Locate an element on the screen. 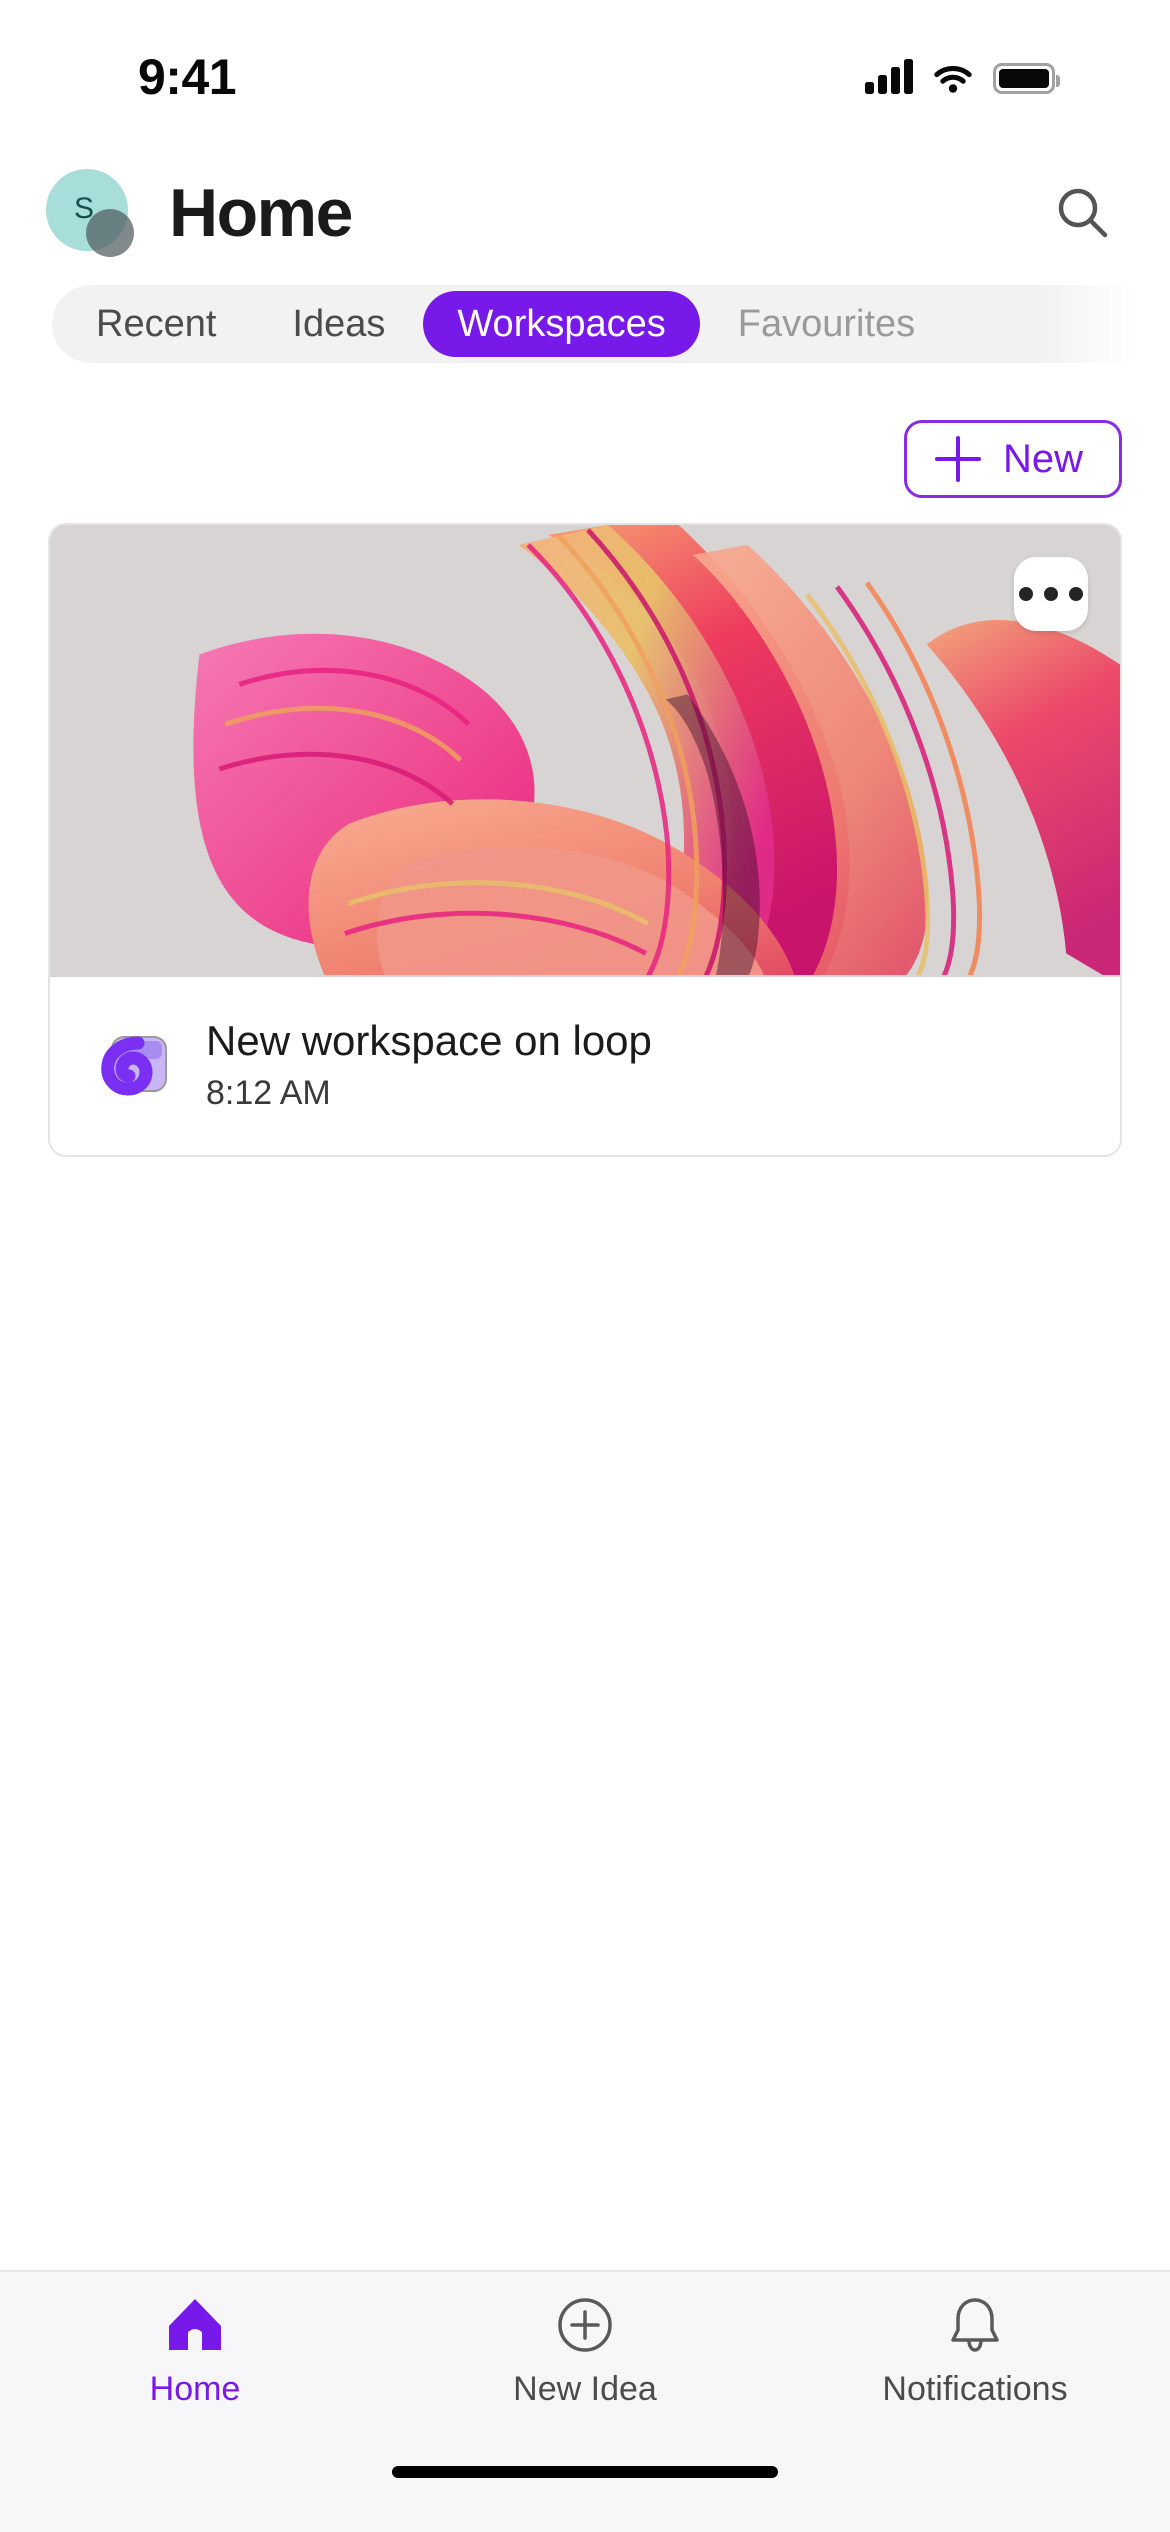 This screenshot has height=2532, width=1170. workspace-card-body: New workspace on loop 8:12 AM is located at coordinates (585, 1066).